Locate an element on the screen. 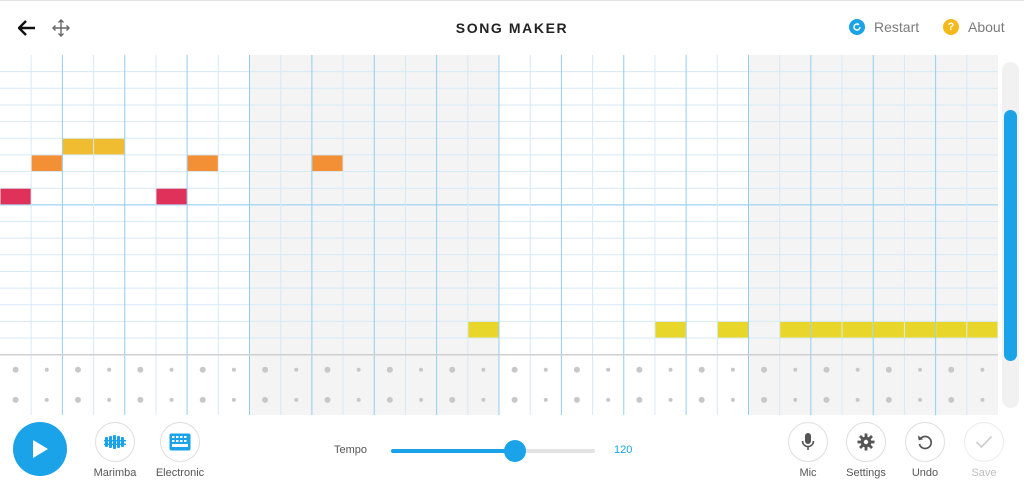 Image resolution: width=1024 pixels, height=484 pixels. check-icon is located at coordinates (984, 442).